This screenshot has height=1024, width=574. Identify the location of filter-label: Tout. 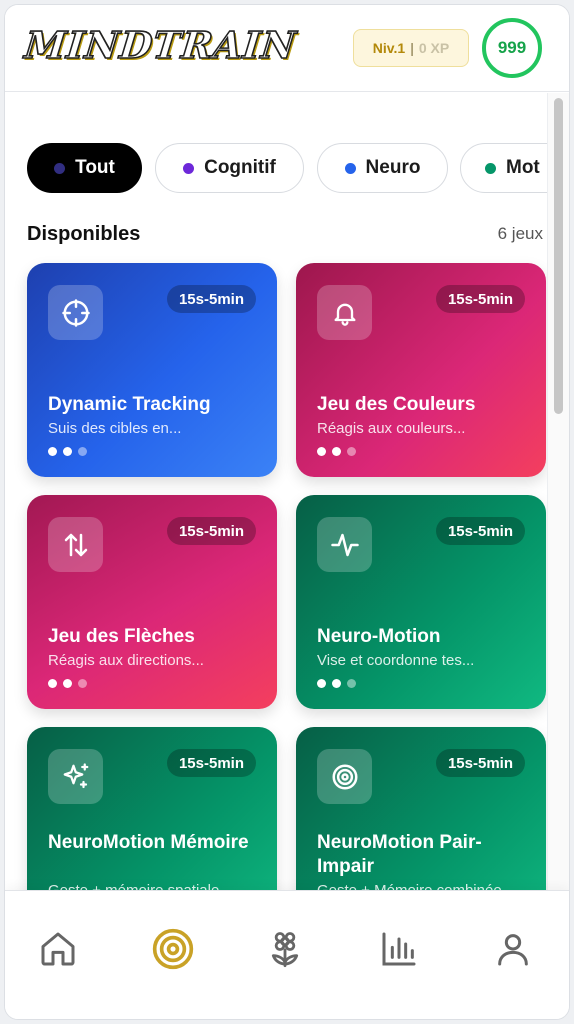
(95, 167).